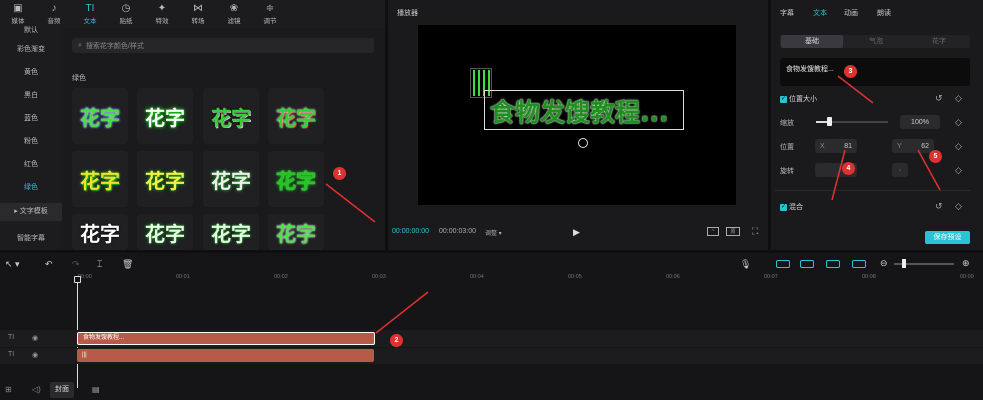 The image size is (983, 400). Describe the element at coordinates (848, 168) in the screenshot. I see `annotation-badge-4: 4` at that location.